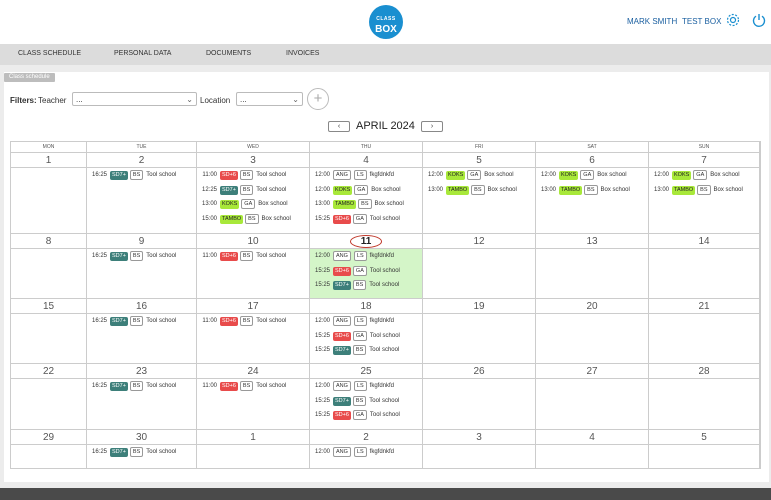 Image resolution: width=771 pixels, height=500 pixels. What do you see at coordinates (253, 305) in the screenshot?
I see `day-number: 17` at bounding box center [253, 305].